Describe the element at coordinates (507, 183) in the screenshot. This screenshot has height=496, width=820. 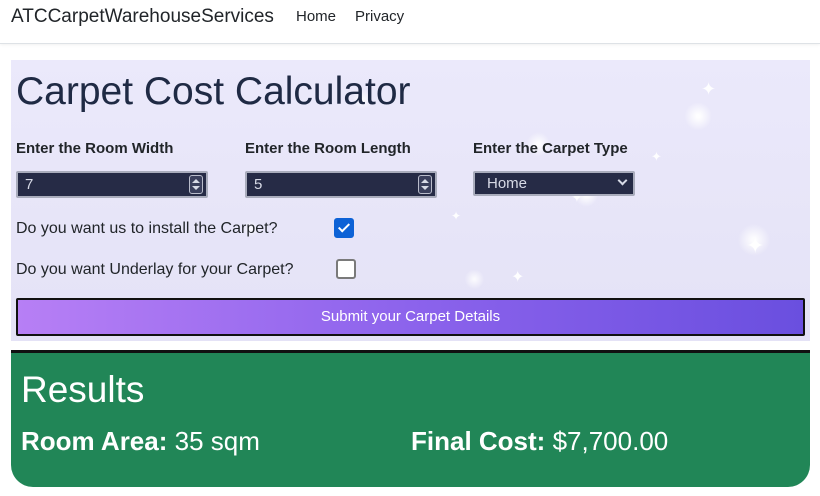
I see `carpet-type-selected: Home` at that location.